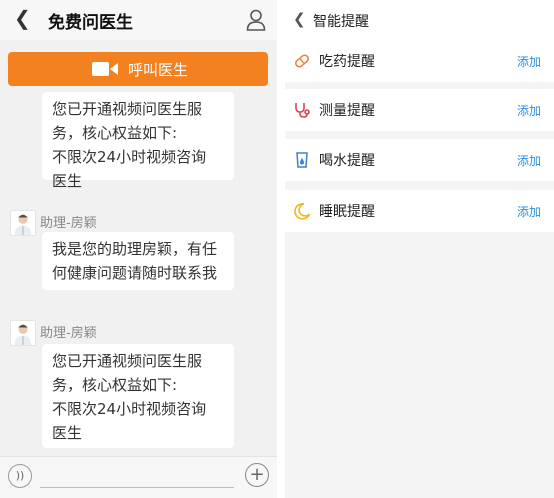 The image size is (554, 498). I want to click on reminder-label: 测量提醒, so click(347, 111).